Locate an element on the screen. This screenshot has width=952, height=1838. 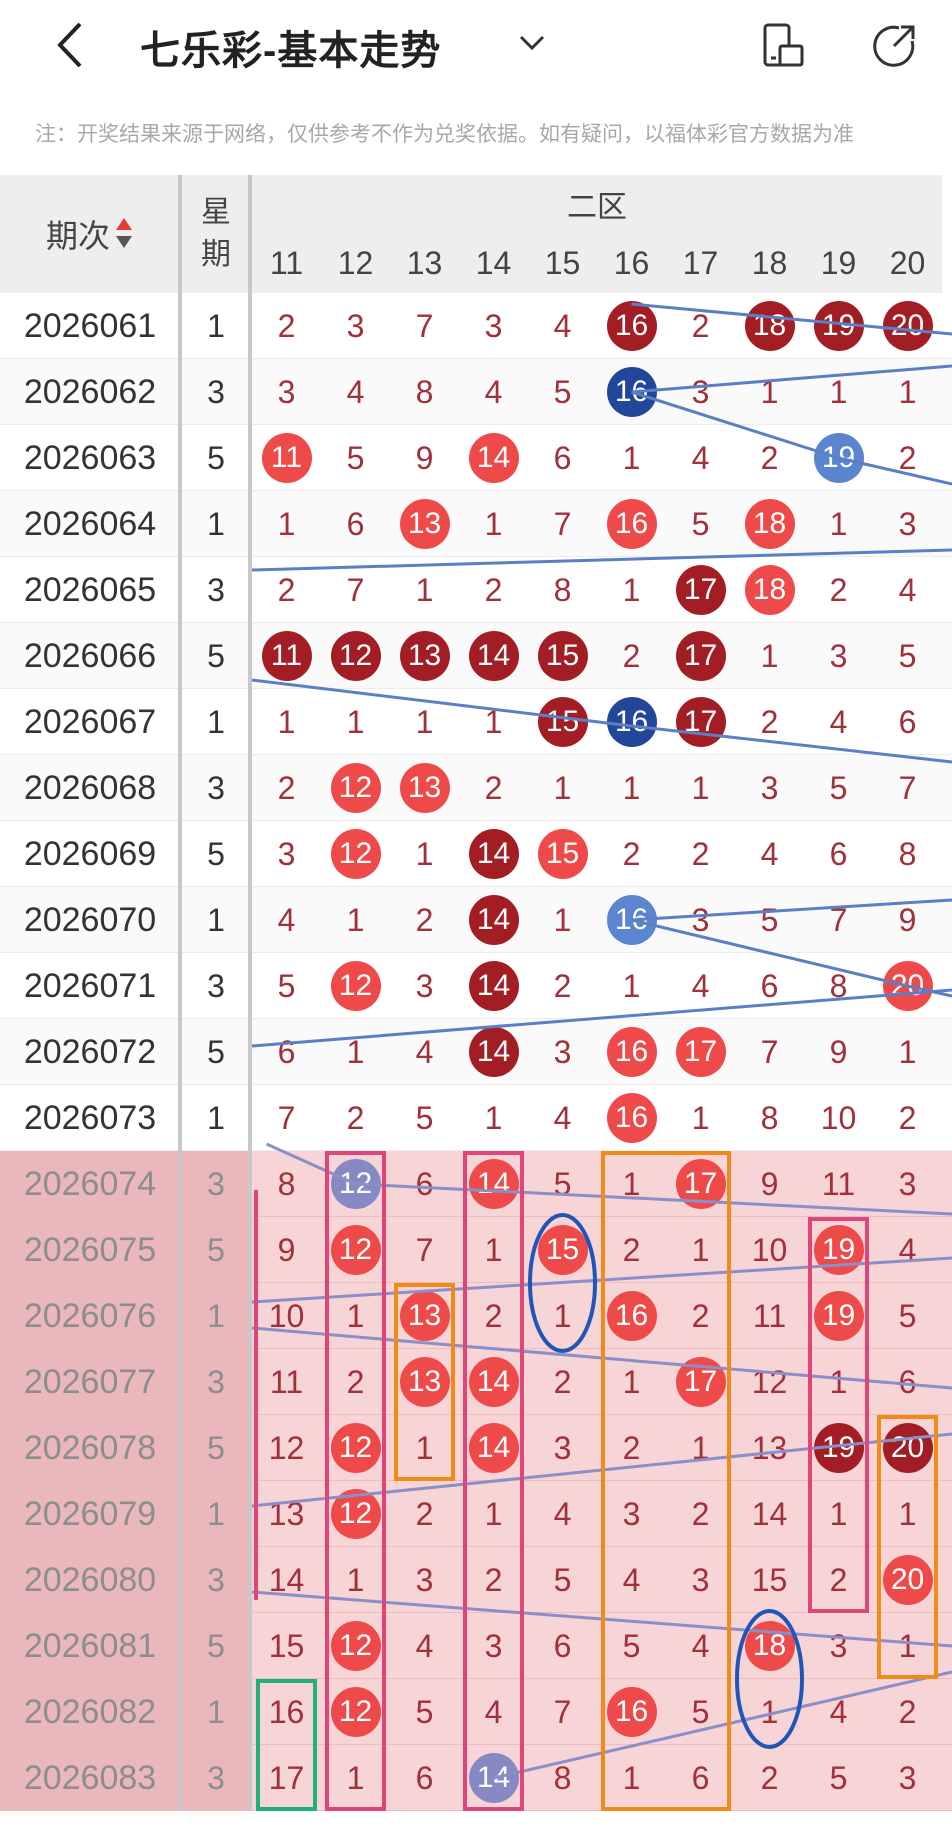
period-cell: 2026075 is located at coordinates (90, 1250).